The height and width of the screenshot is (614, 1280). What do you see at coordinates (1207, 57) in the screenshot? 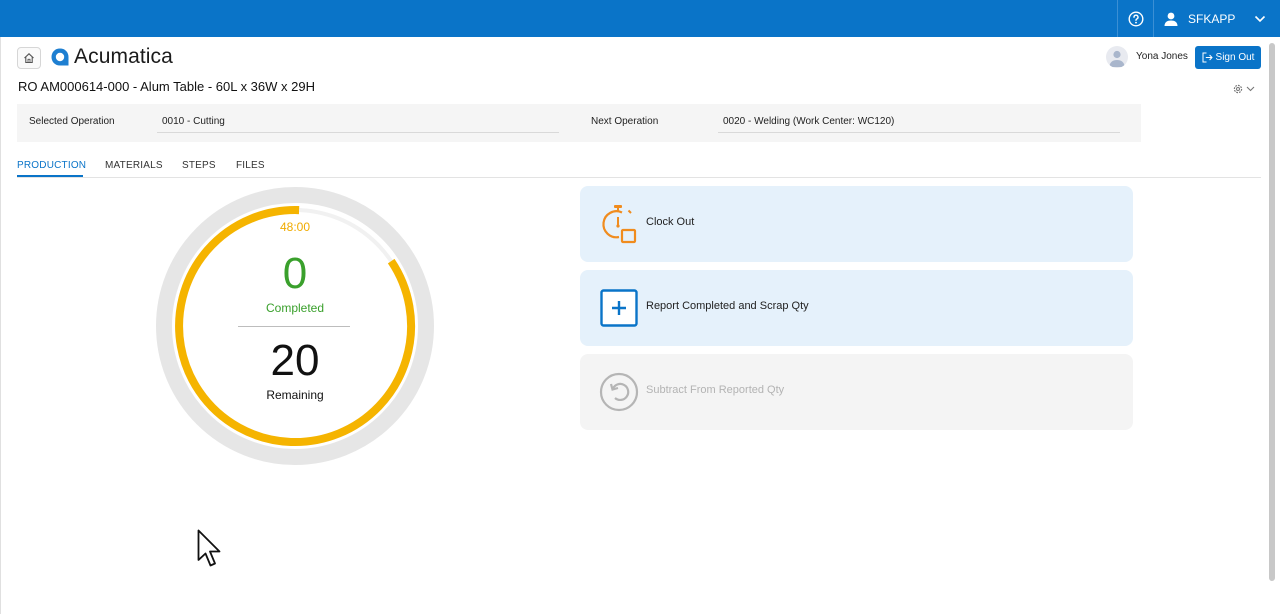
I see `sign-out-icon` at bounding box center [1207, 57].